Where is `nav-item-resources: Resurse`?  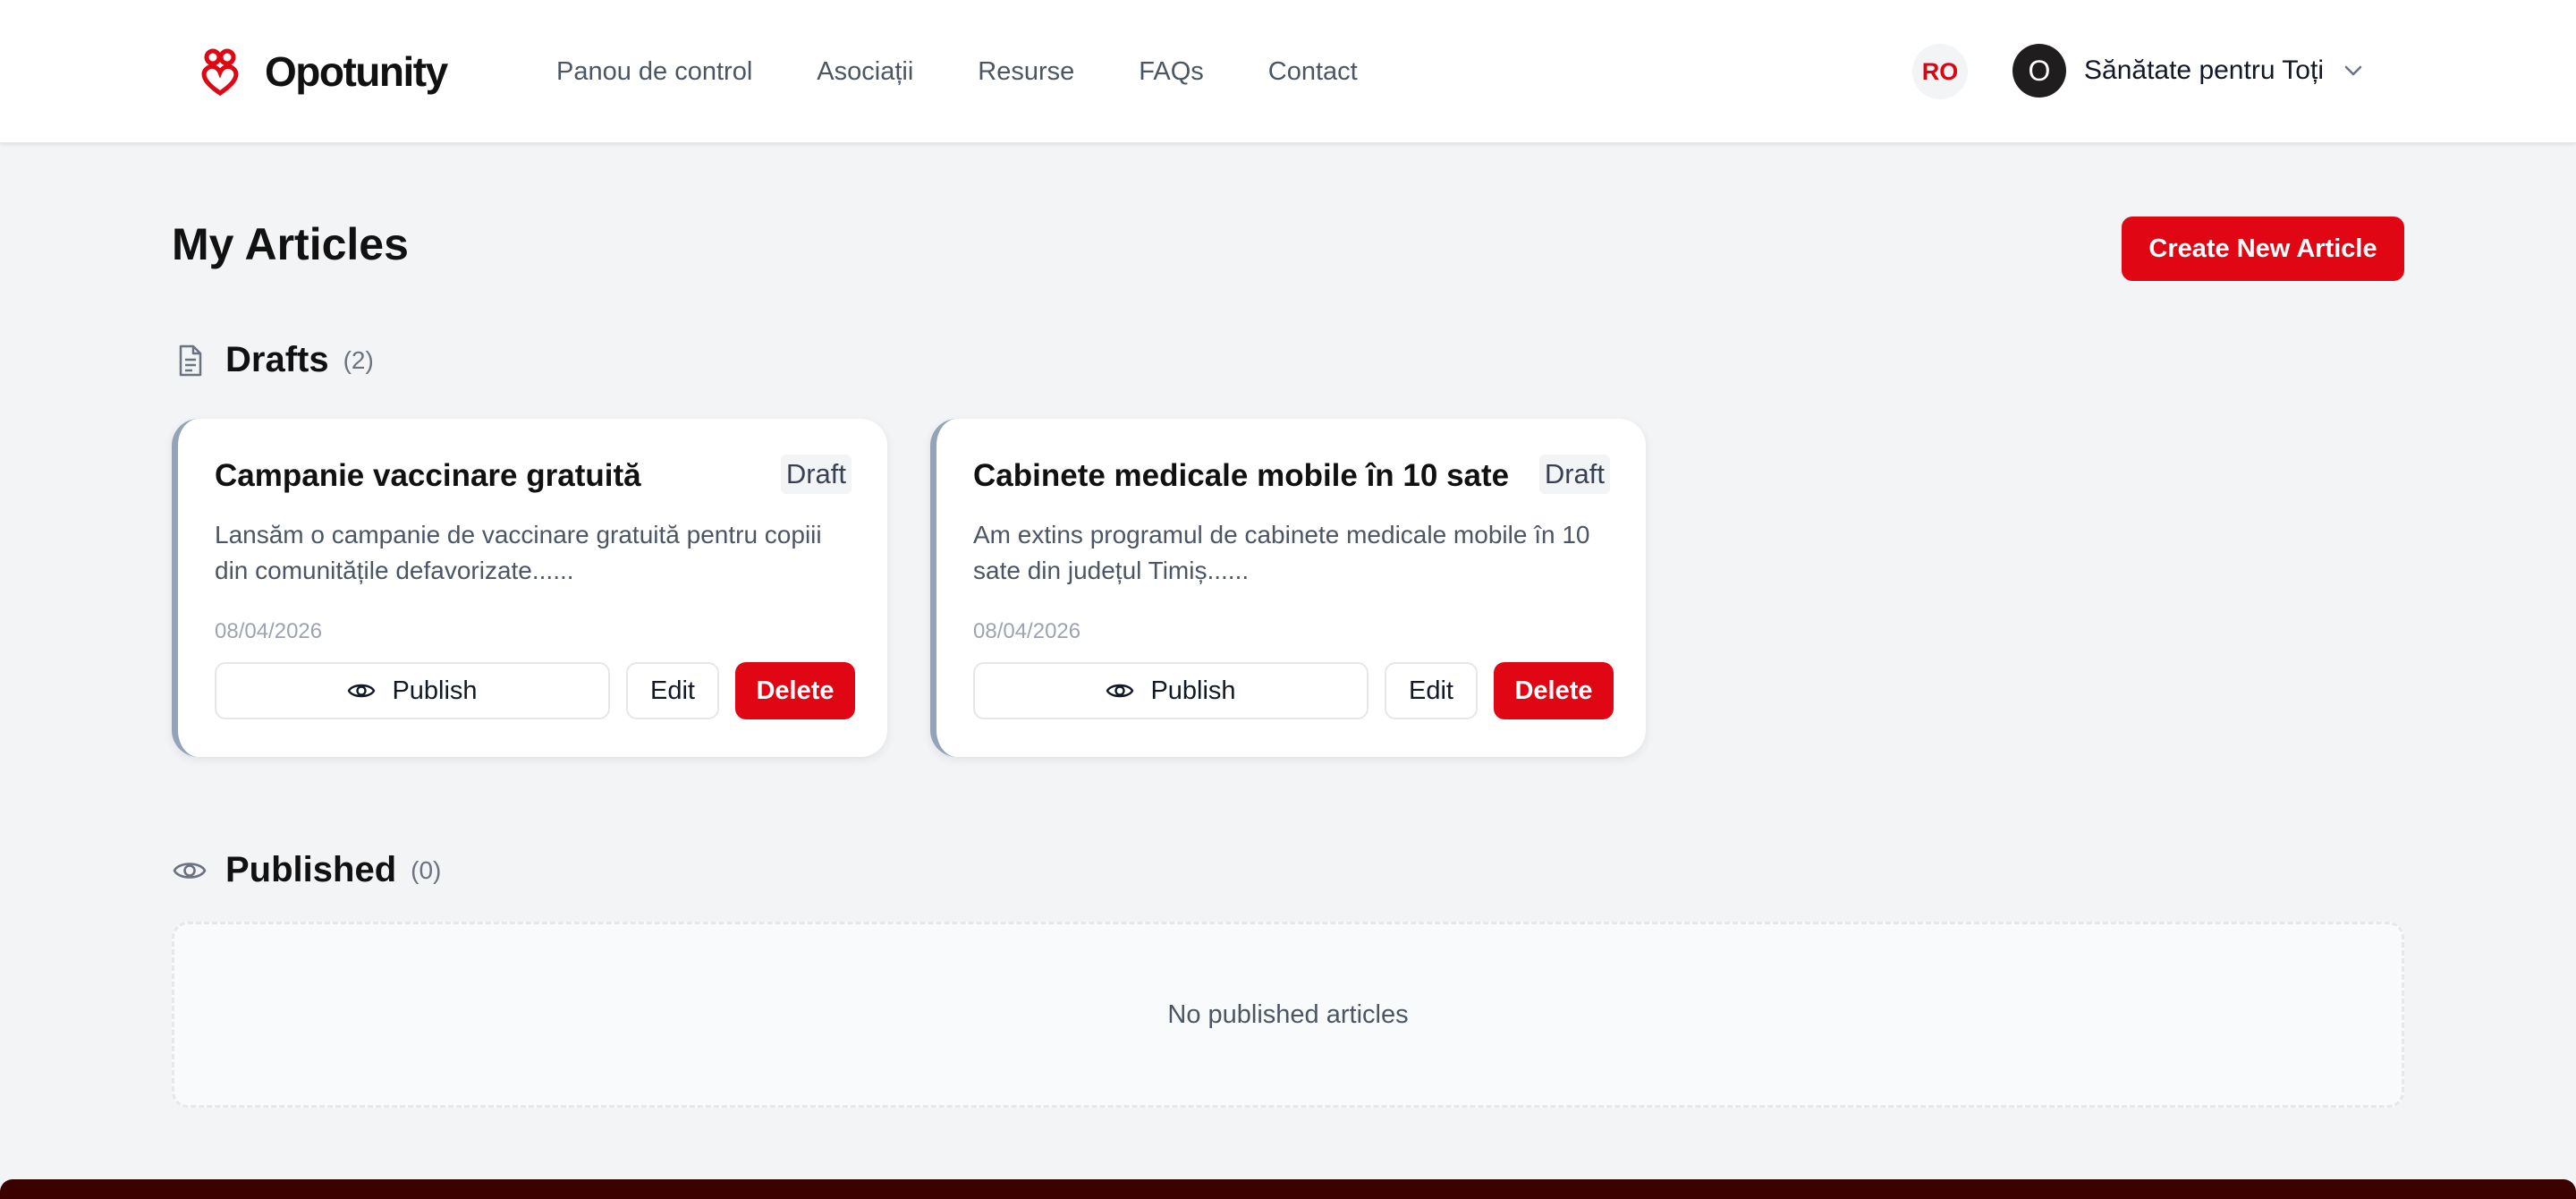
nav-item-resources: Resurse is located at coordinates (1026, 71).